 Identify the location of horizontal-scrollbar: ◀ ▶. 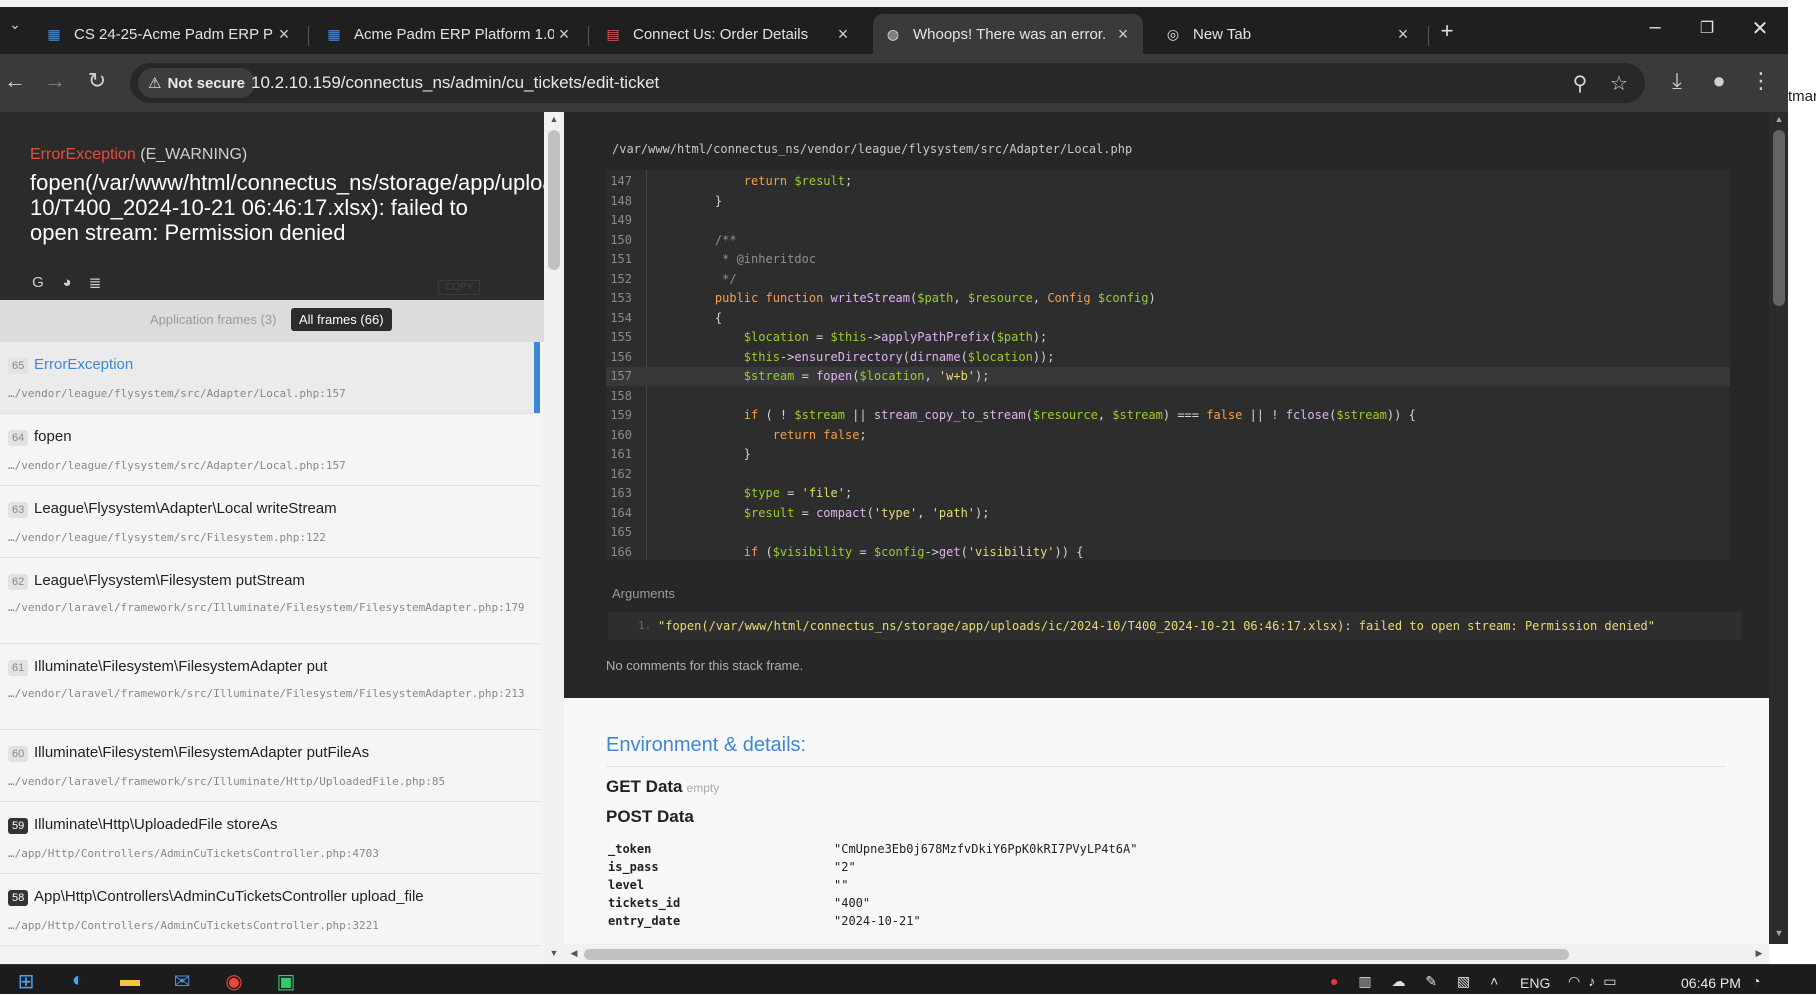
(1166, 954).